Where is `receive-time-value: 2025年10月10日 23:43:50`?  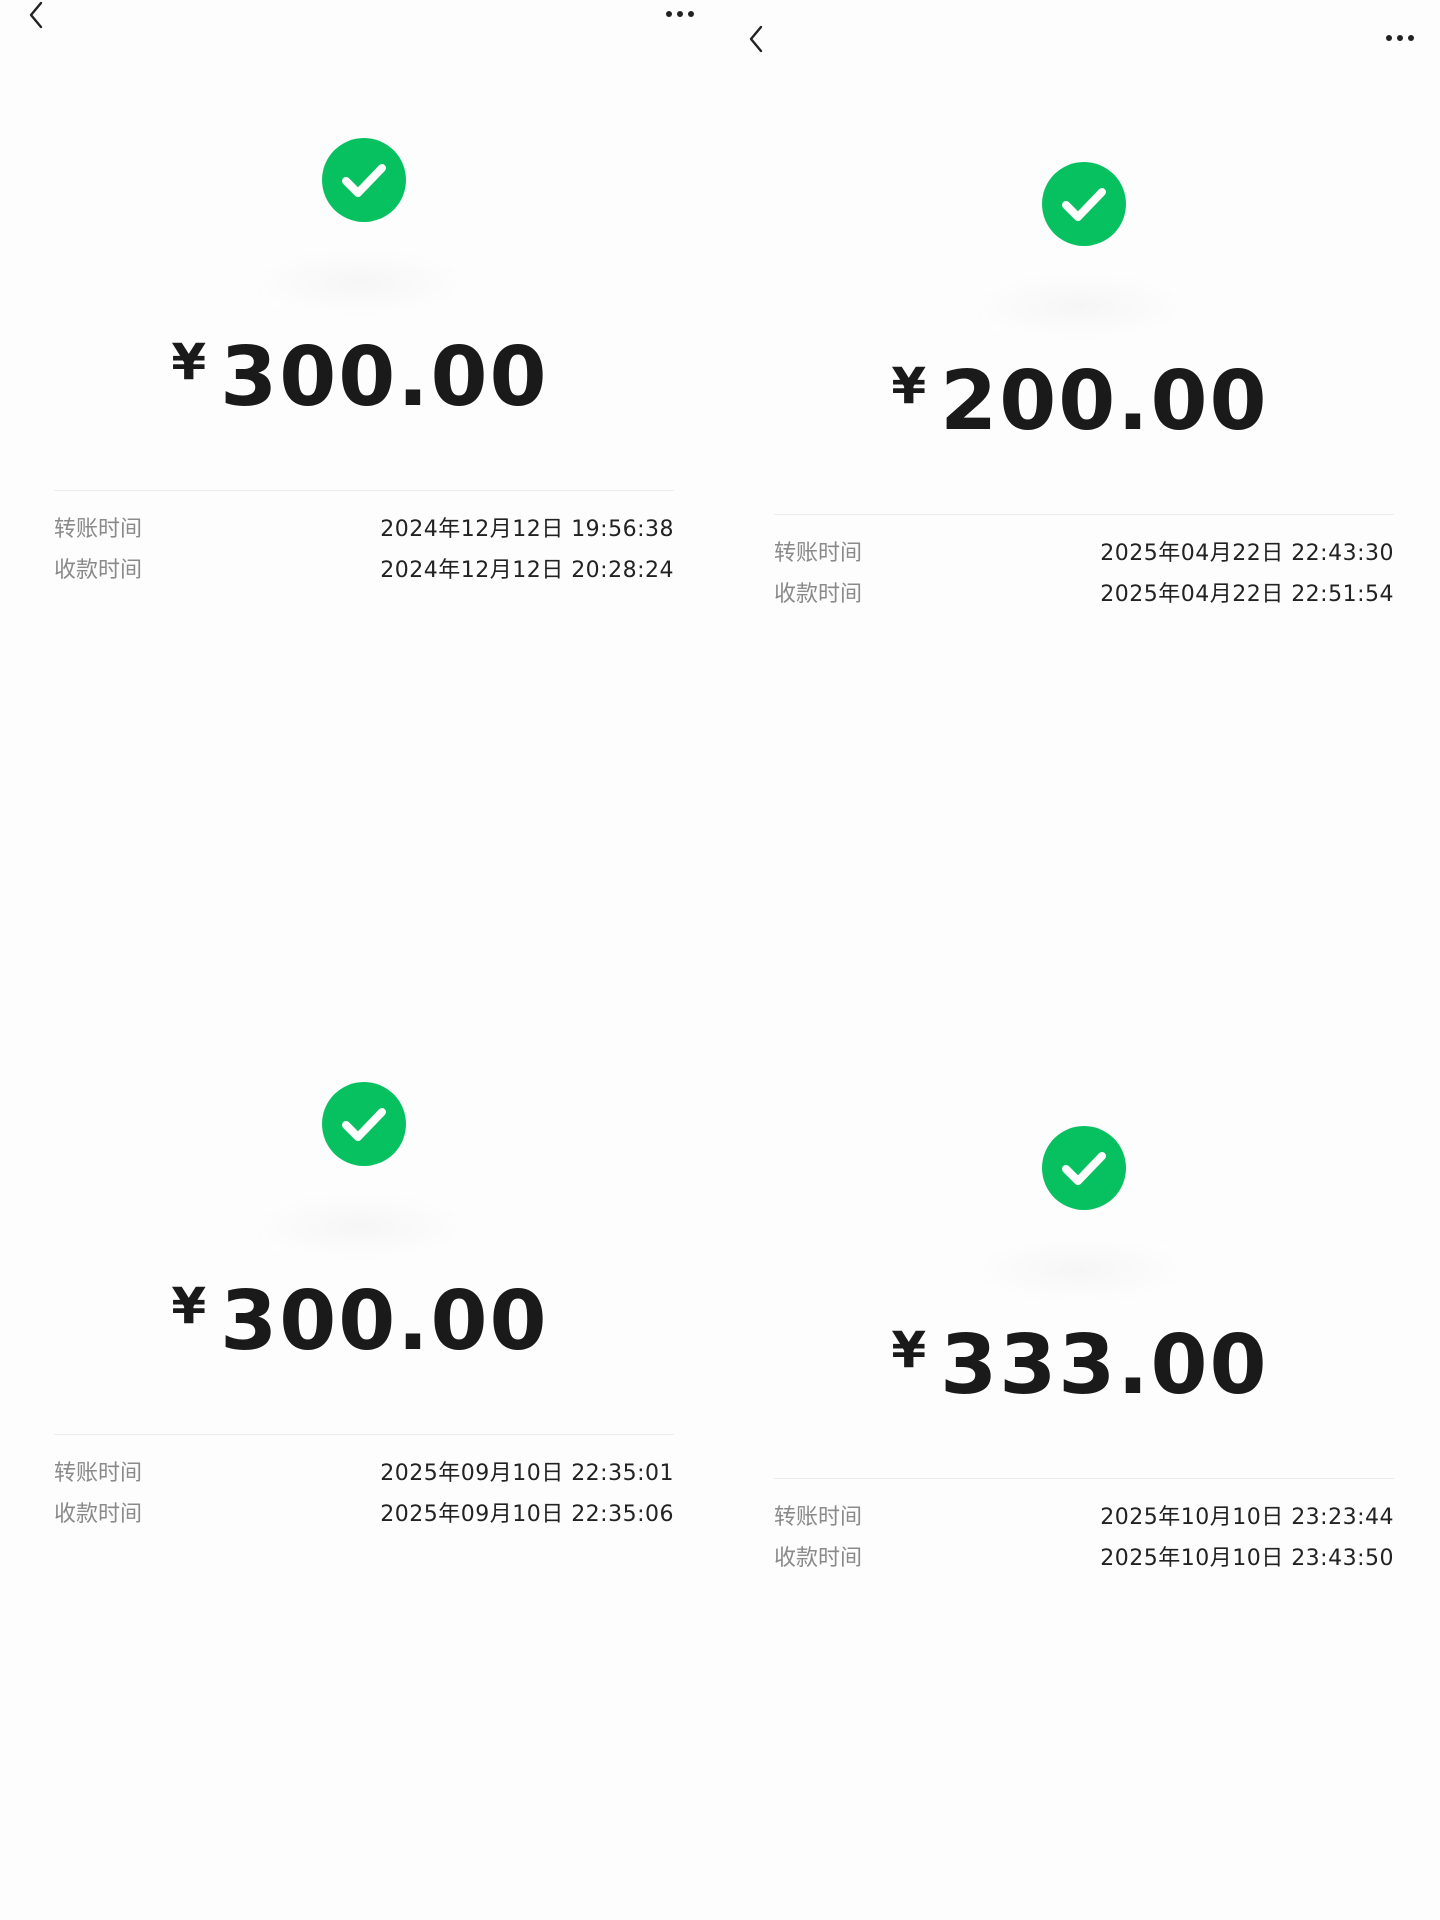
receive-time-value: 2025年10月10日 23:43:50 is located at coordinates (1247, 1558).